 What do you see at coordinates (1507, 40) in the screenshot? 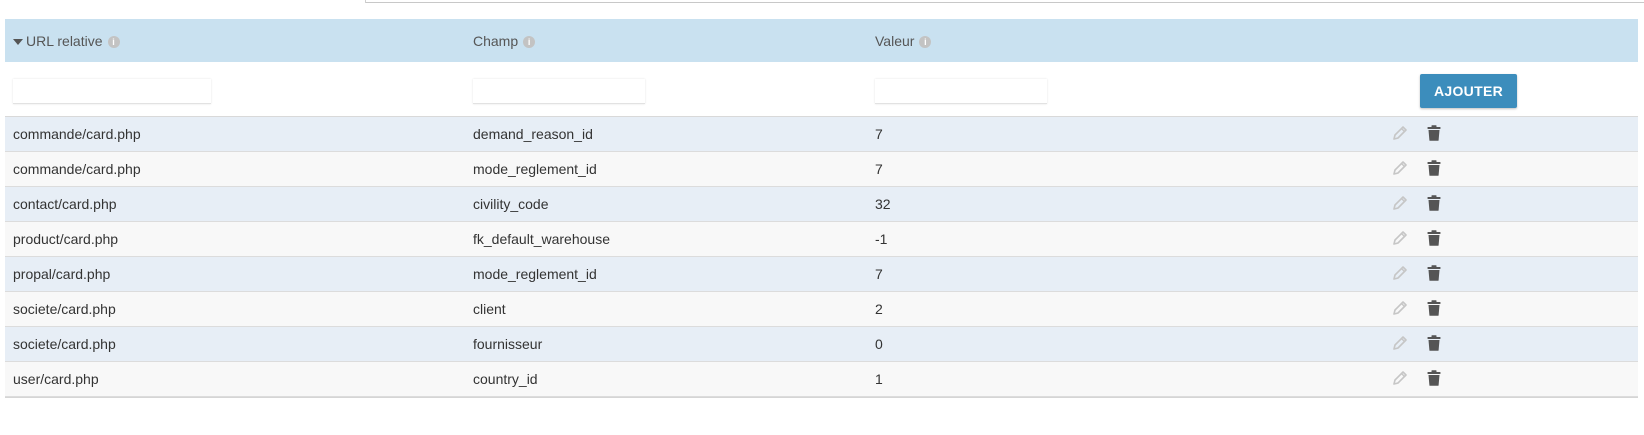
I see `column-header-actions` at bounding box center [1507, 40].